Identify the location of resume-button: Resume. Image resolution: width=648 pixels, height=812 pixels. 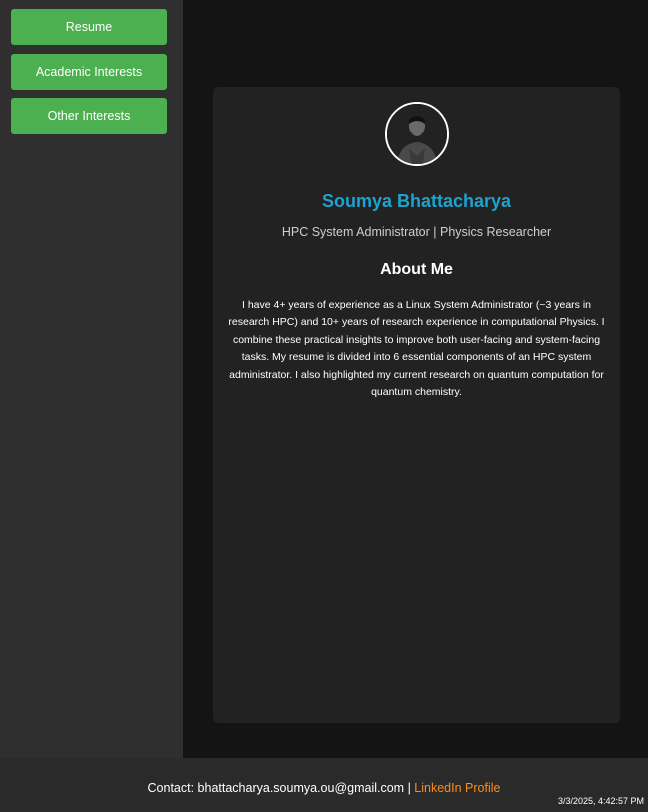
(89, 27).